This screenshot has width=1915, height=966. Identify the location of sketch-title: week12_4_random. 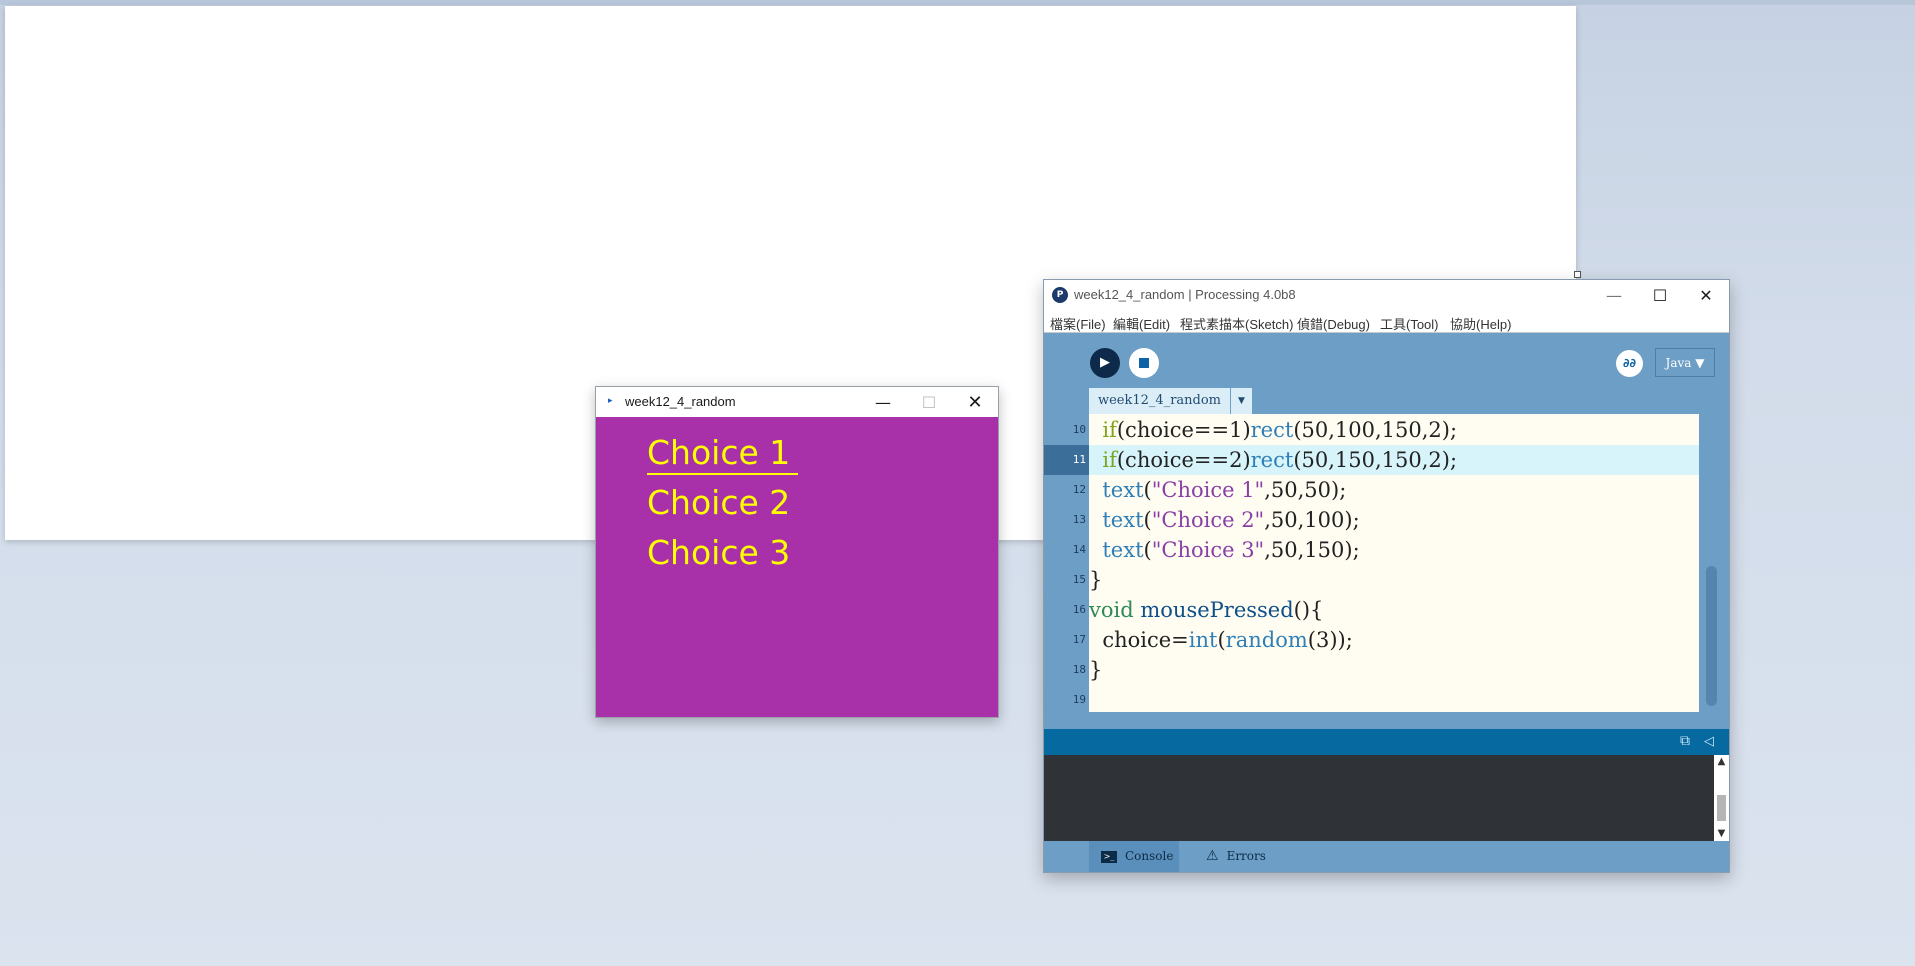
(680, 401).